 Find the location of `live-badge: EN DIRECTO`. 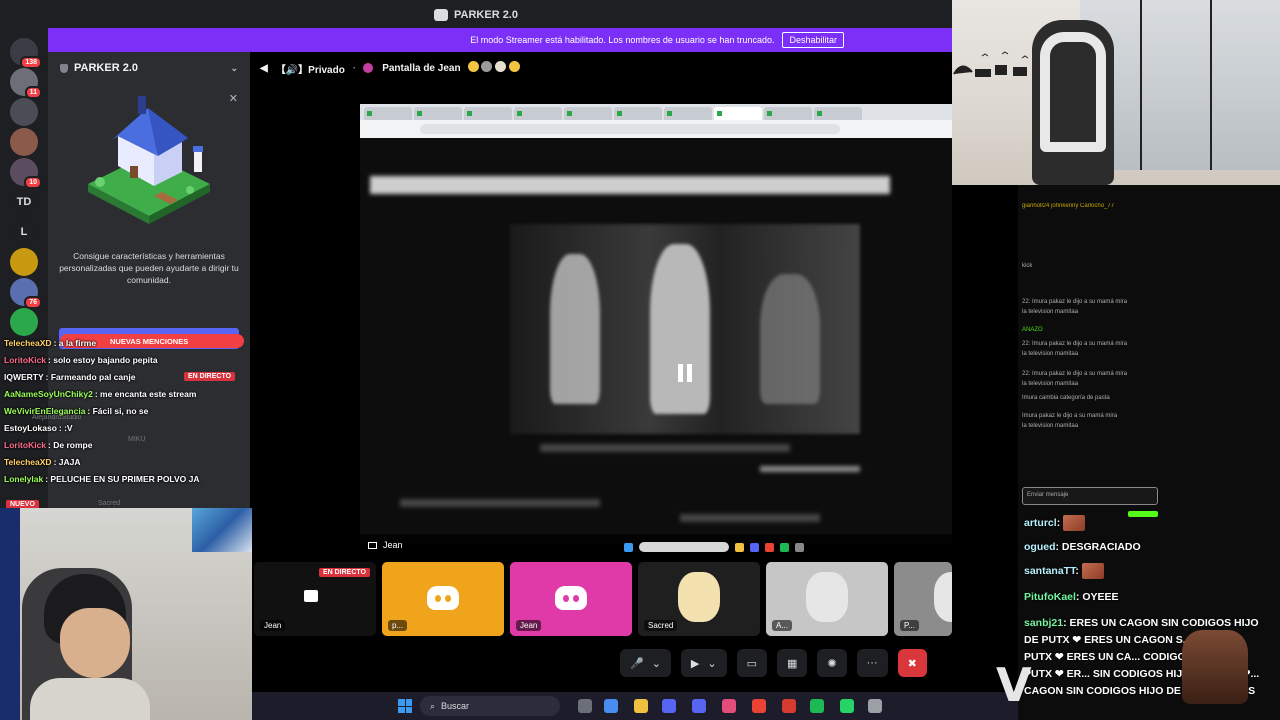

live-badge: EN DIRECTO is located at coordinates (210, 376).